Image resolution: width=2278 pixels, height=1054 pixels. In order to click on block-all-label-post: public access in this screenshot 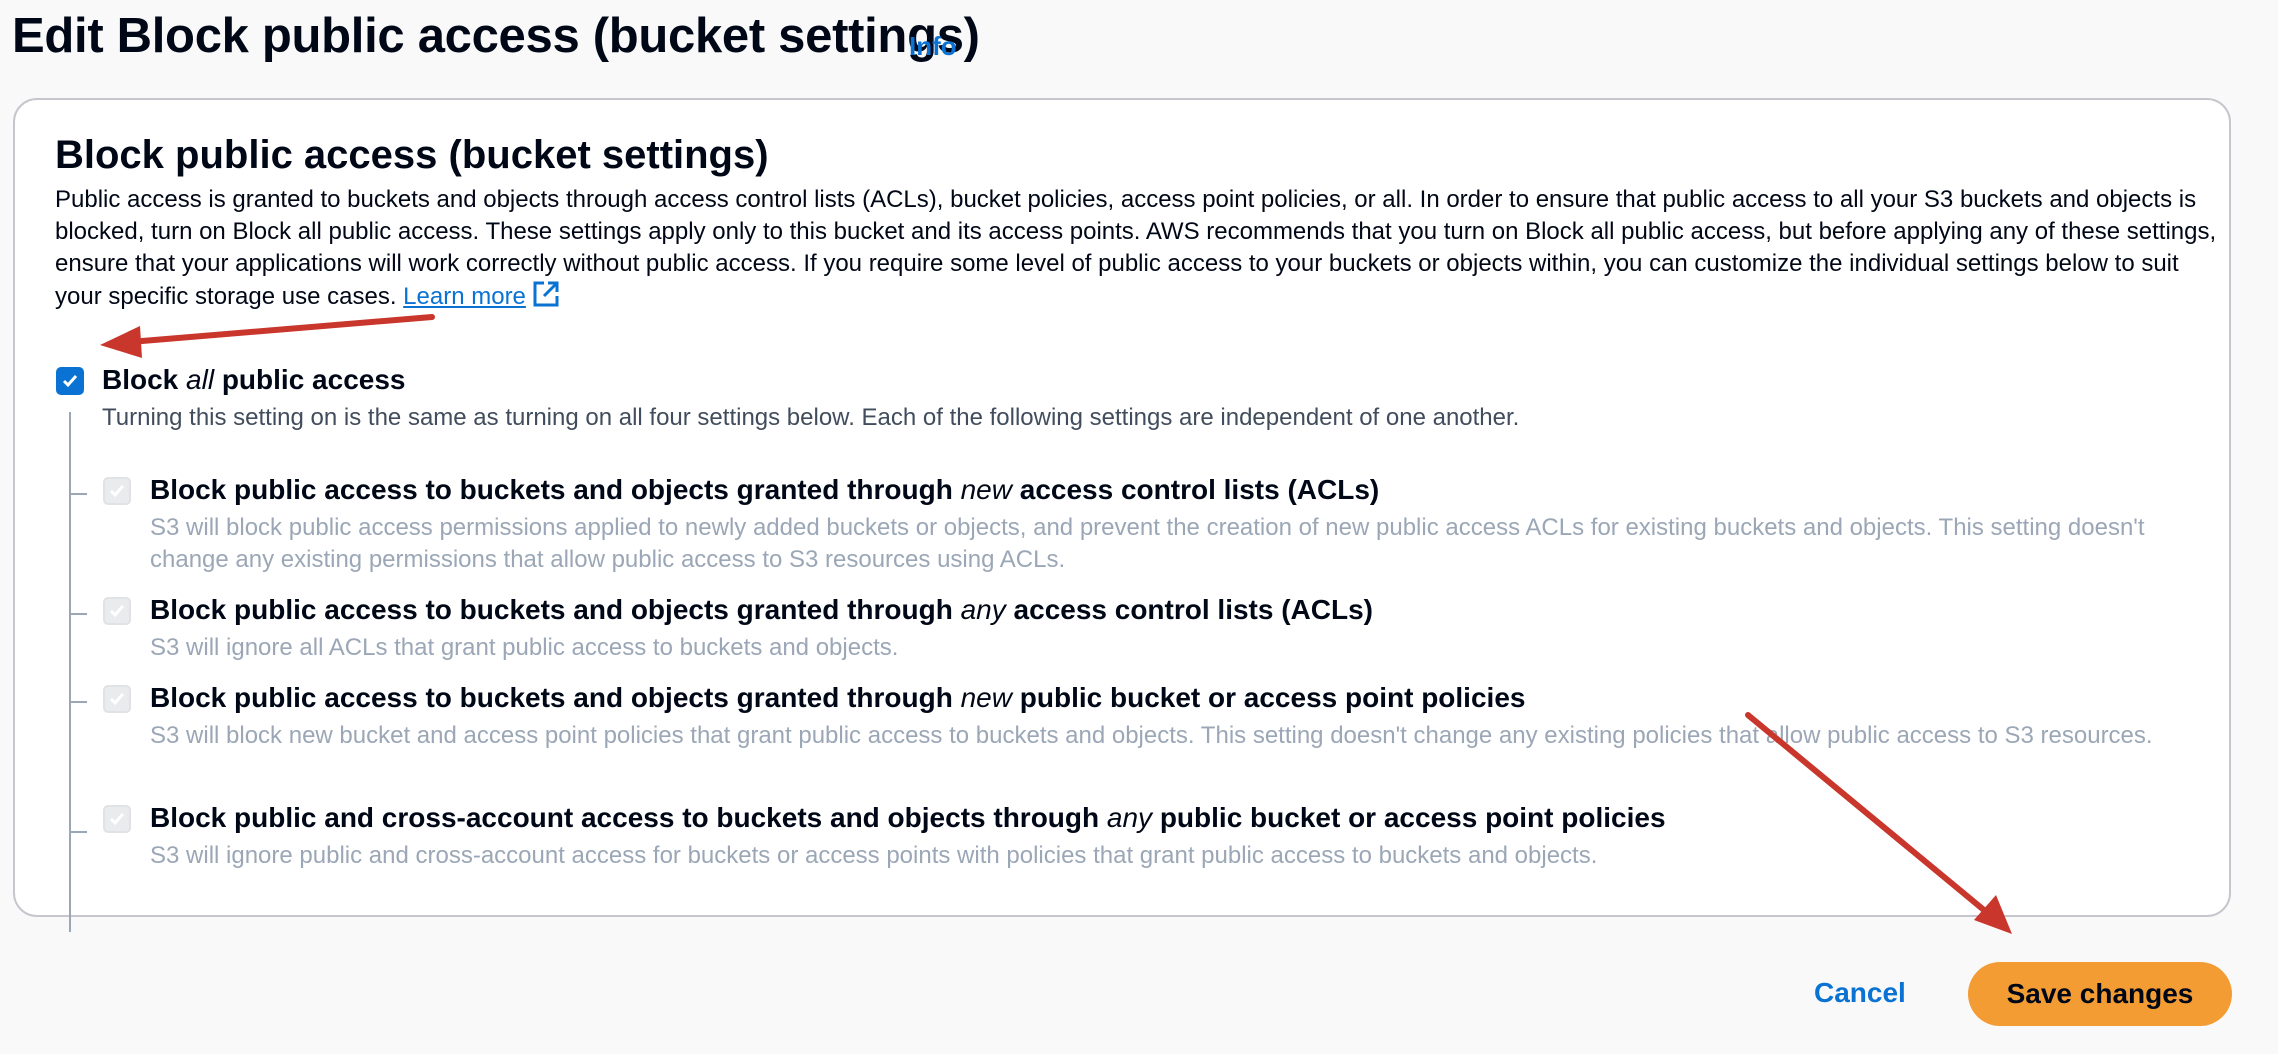, I will do `click(310, 379)`.